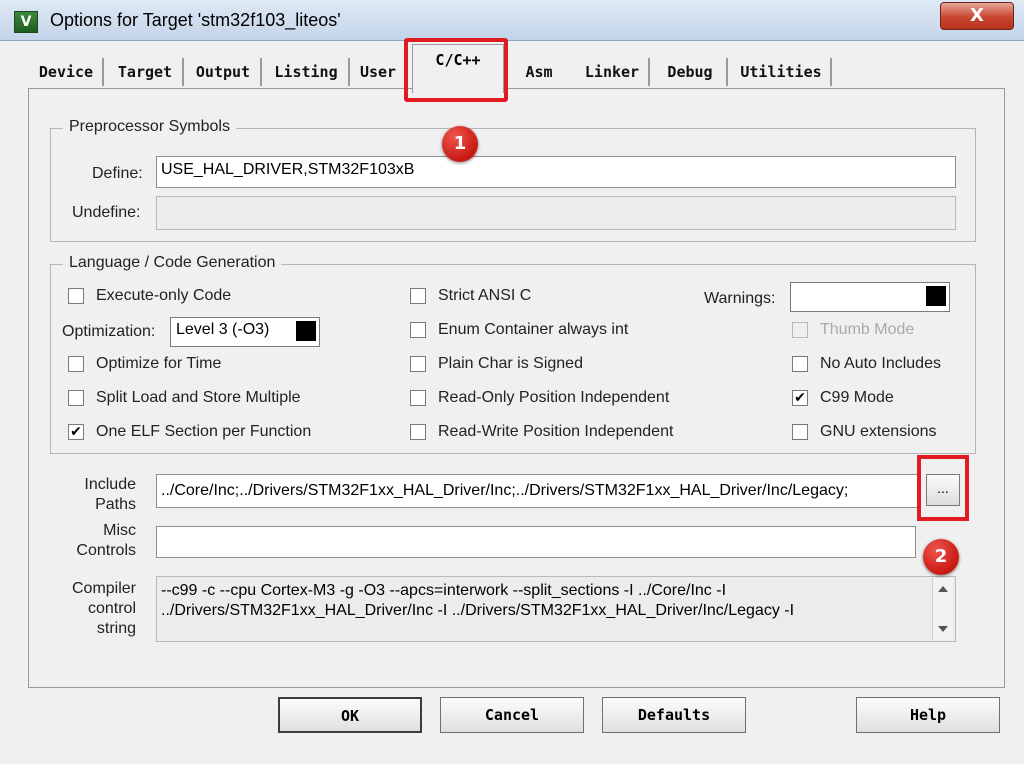 This screenshot has width=1024, height=764. I want to click on misc-controls-label-2: Controls, so click(106, 550).